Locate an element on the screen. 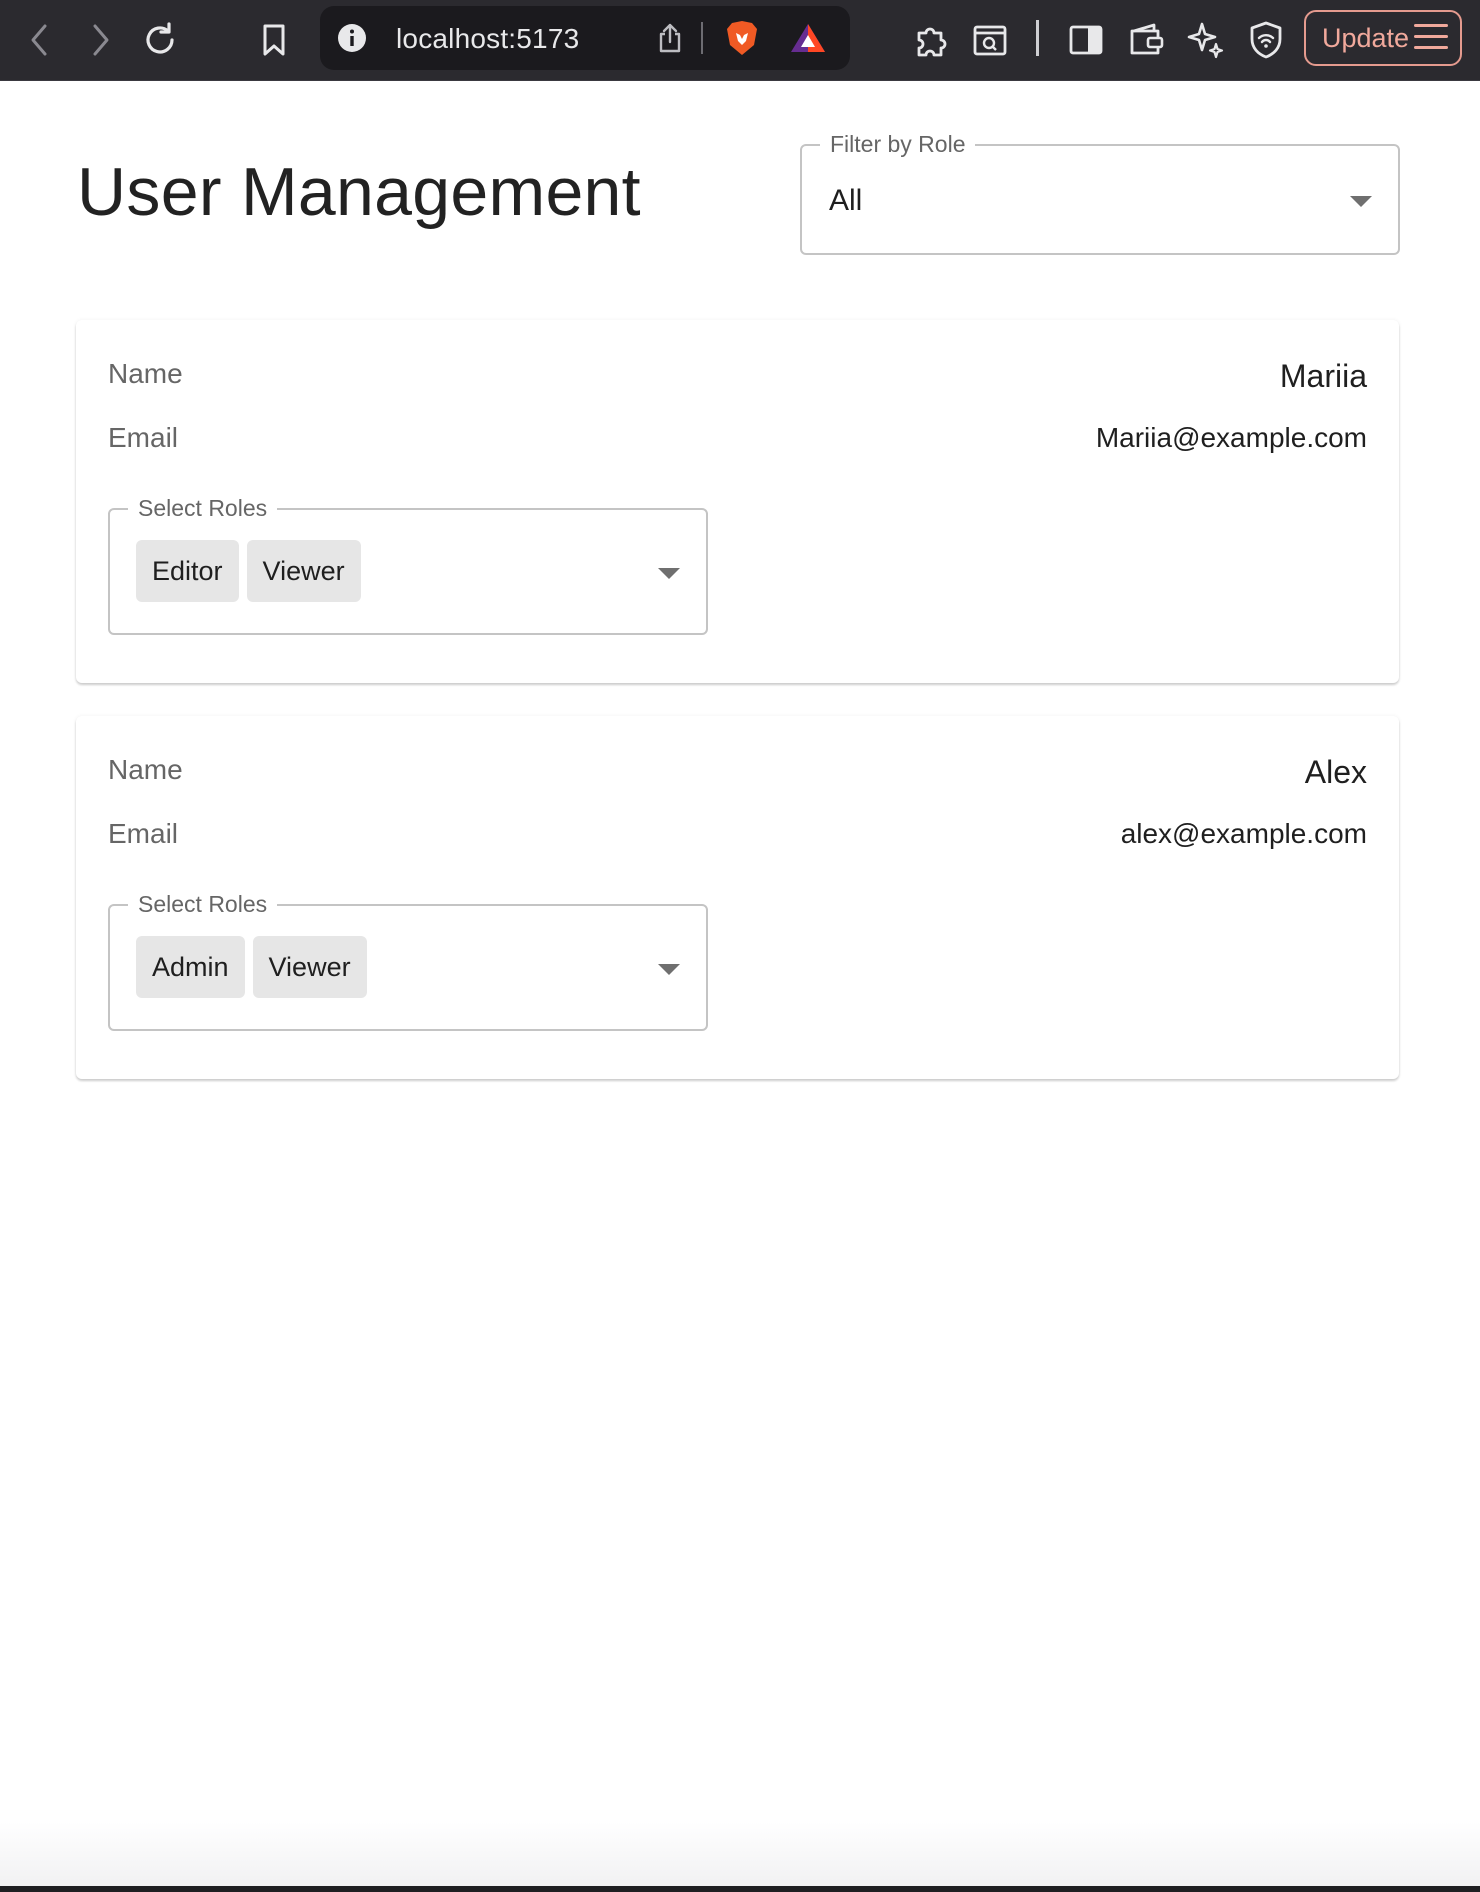 Image resolution: width=1480 pixels, height=1892 pixels. page-title: User Management is located at coordinates (359, 192).